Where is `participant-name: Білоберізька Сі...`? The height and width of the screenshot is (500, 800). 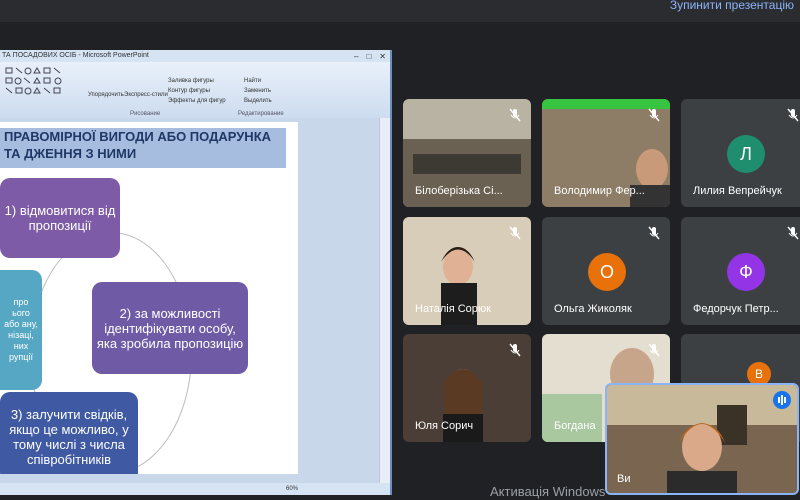 participant-name: Білоберізька Сі... is located at coordinates (459, 191).